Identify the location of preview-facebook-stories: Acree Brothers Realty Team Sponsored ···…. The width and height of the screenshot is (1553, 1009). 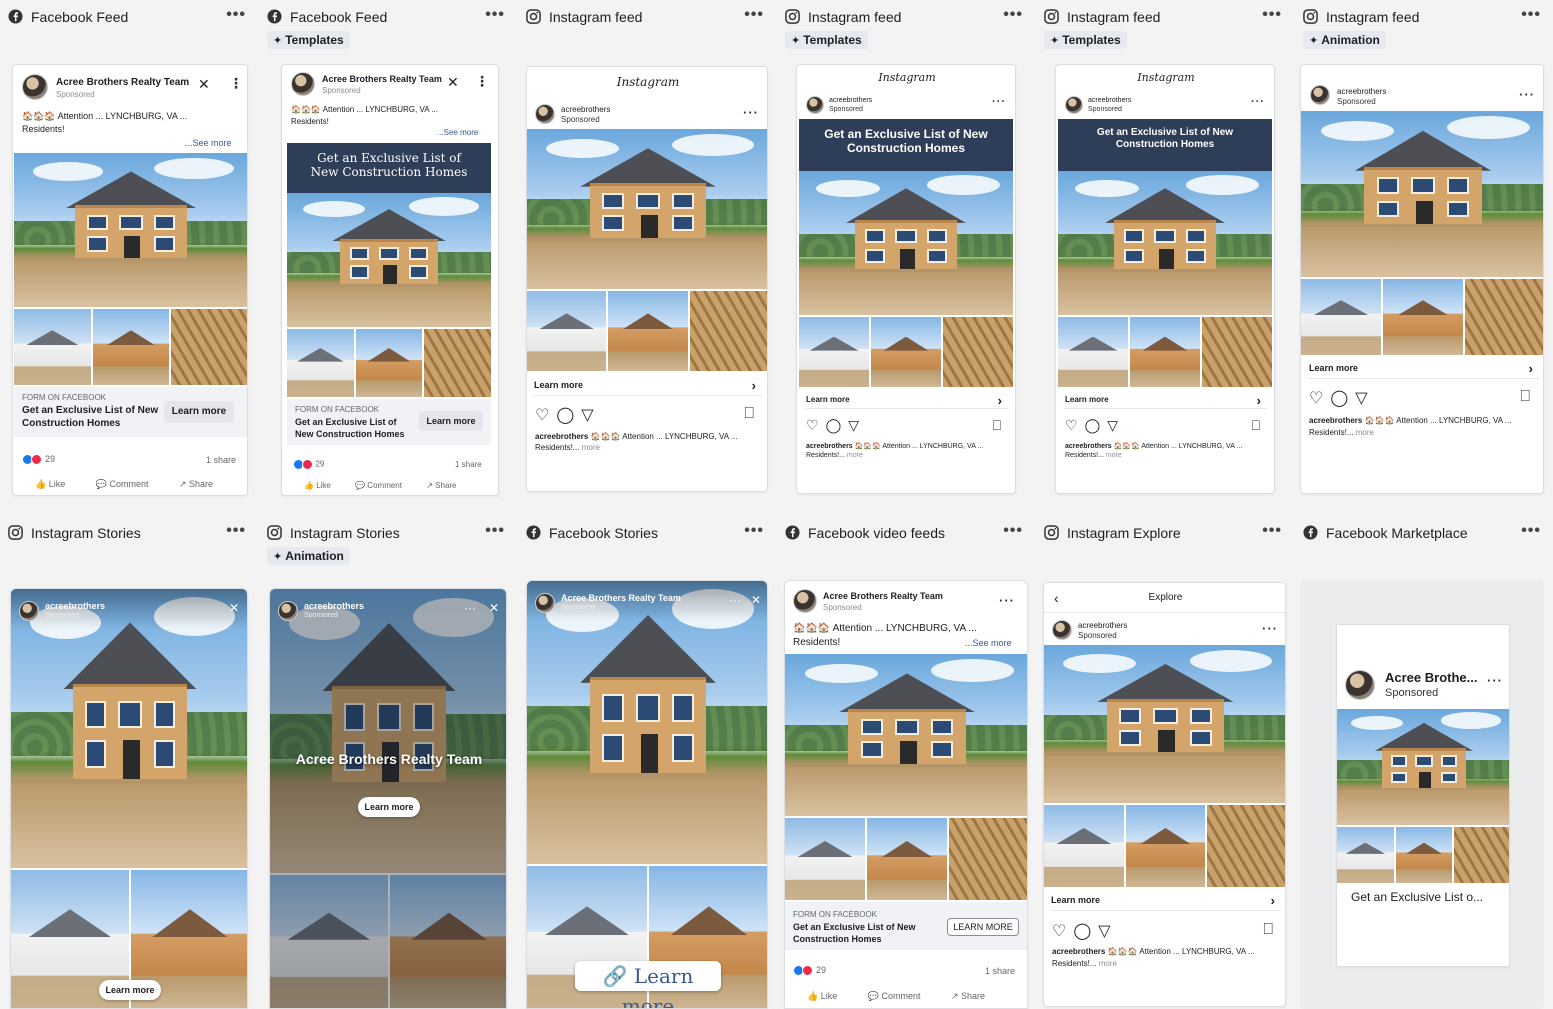
(647, 794).